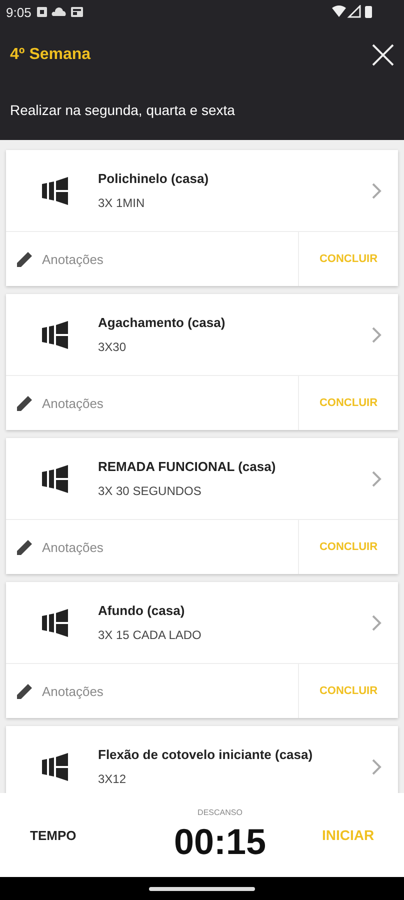 Image resolution: width=404 pixels, height=900 pixels. What do you see at coordinates (202, 334) in the screenshot?
I see `exercise-row: Agachamento (casa) 3X30` at bounding box center [202, 334].